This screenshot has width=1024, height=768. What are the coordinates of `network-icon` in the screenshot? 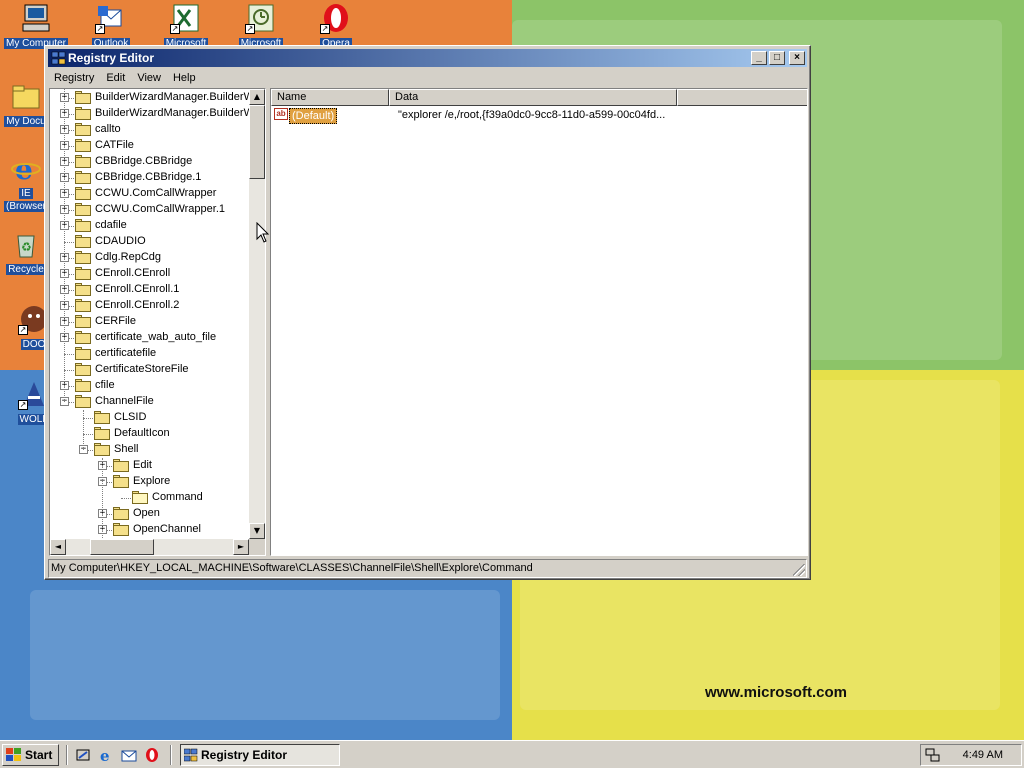 It's located at (933, 755).